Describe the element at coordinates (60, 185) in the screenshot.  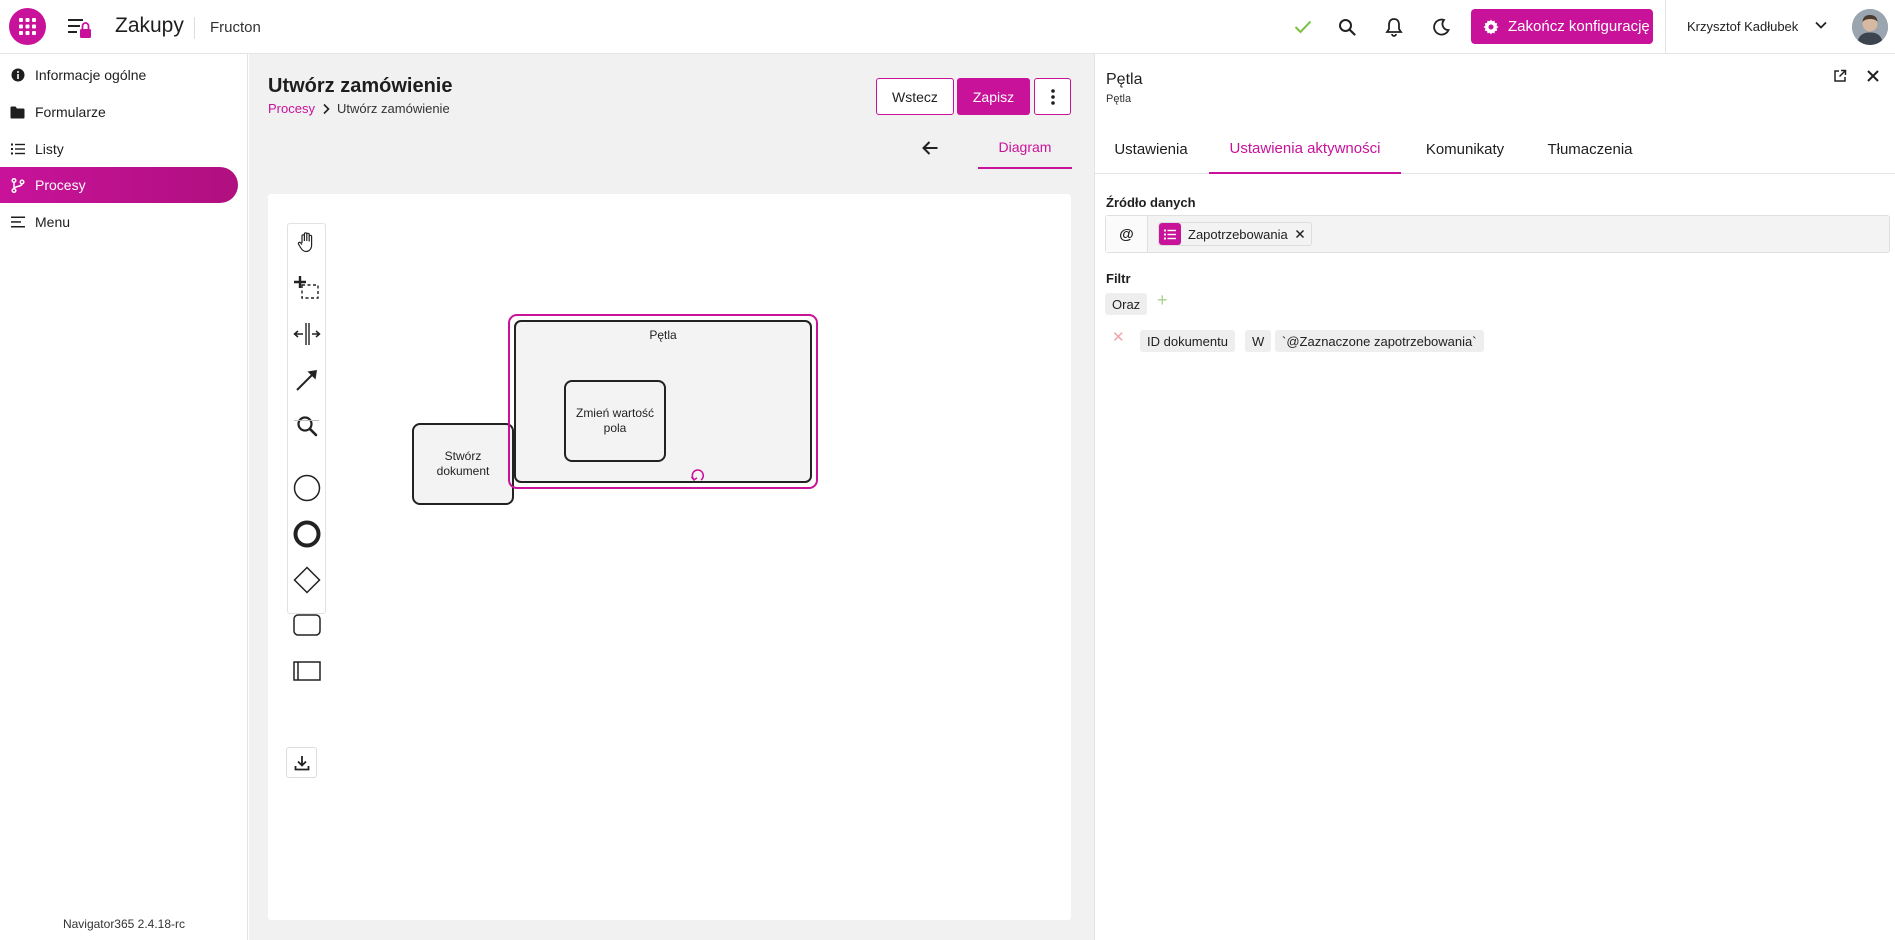
I see `sidebar-item-label: Procesy` at that location.